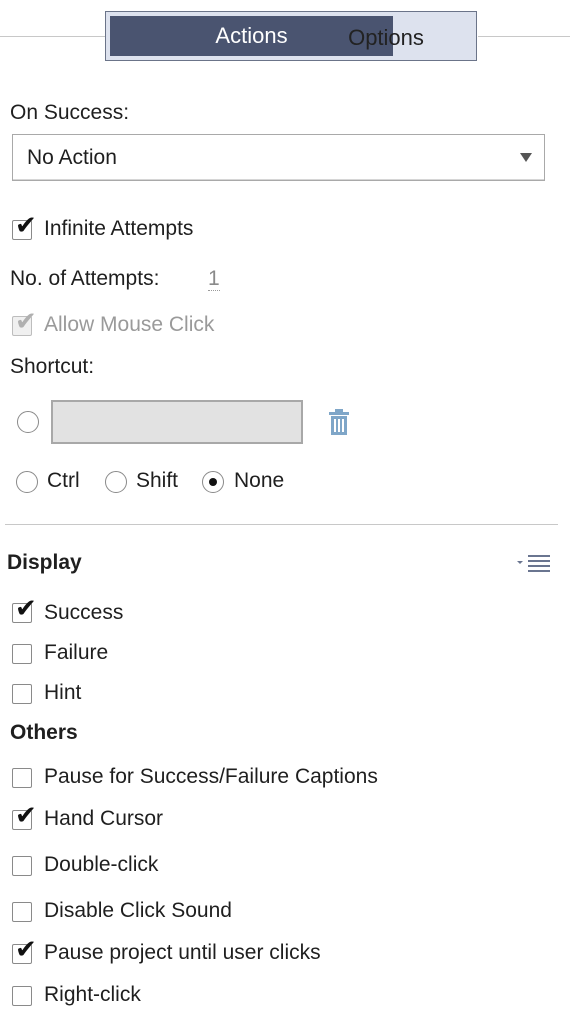  What do you see at coordinates (101, 864) in the screenshot?
I see `others-double-click-label: Double-click` at bounding box center [101, 864].